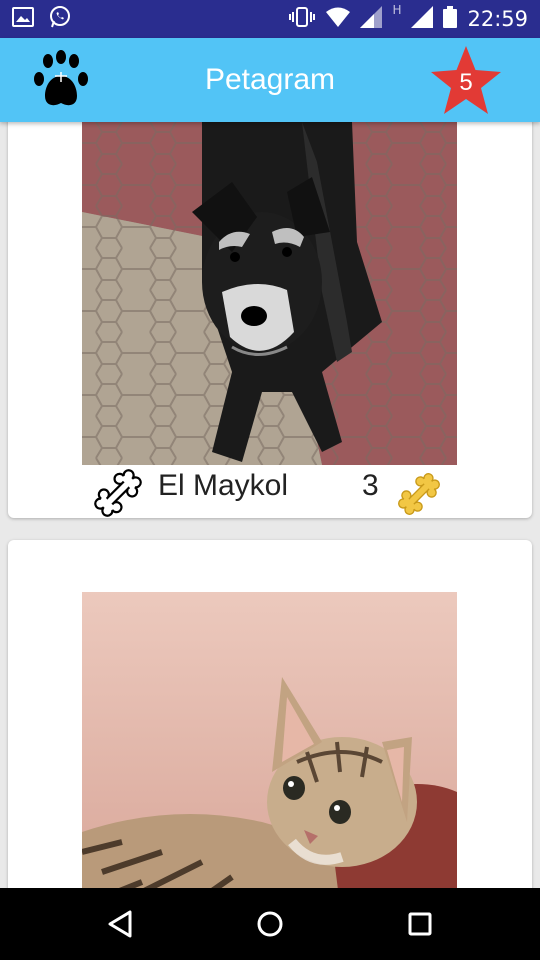  What do you see at coordinates (223, 485) in the screenshot?
I see `pet-name: El Maykol` at bounding box center [223, 485].